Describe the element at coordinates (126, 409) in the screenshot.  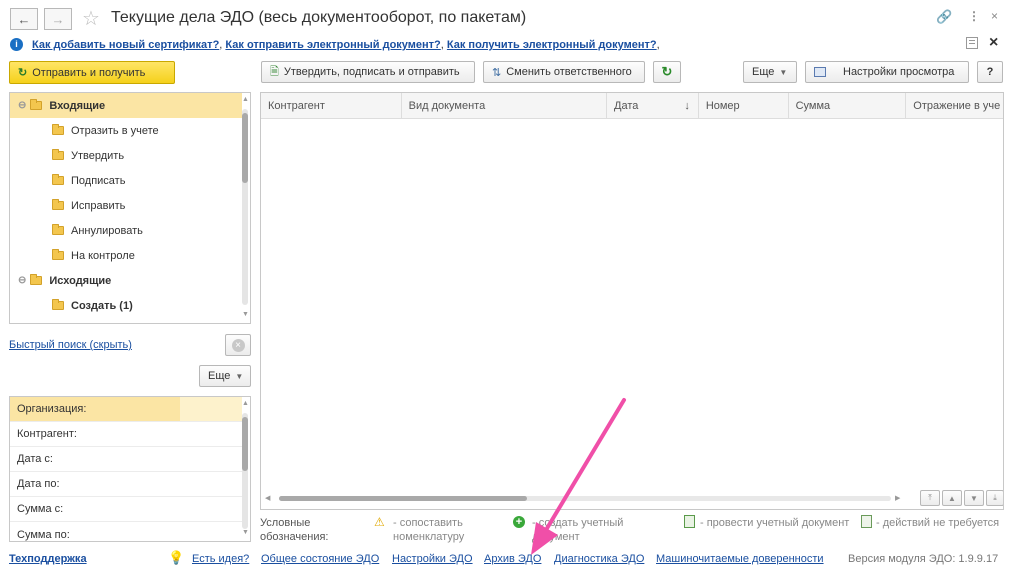
I see `filter-organization: Организация:` at that location.